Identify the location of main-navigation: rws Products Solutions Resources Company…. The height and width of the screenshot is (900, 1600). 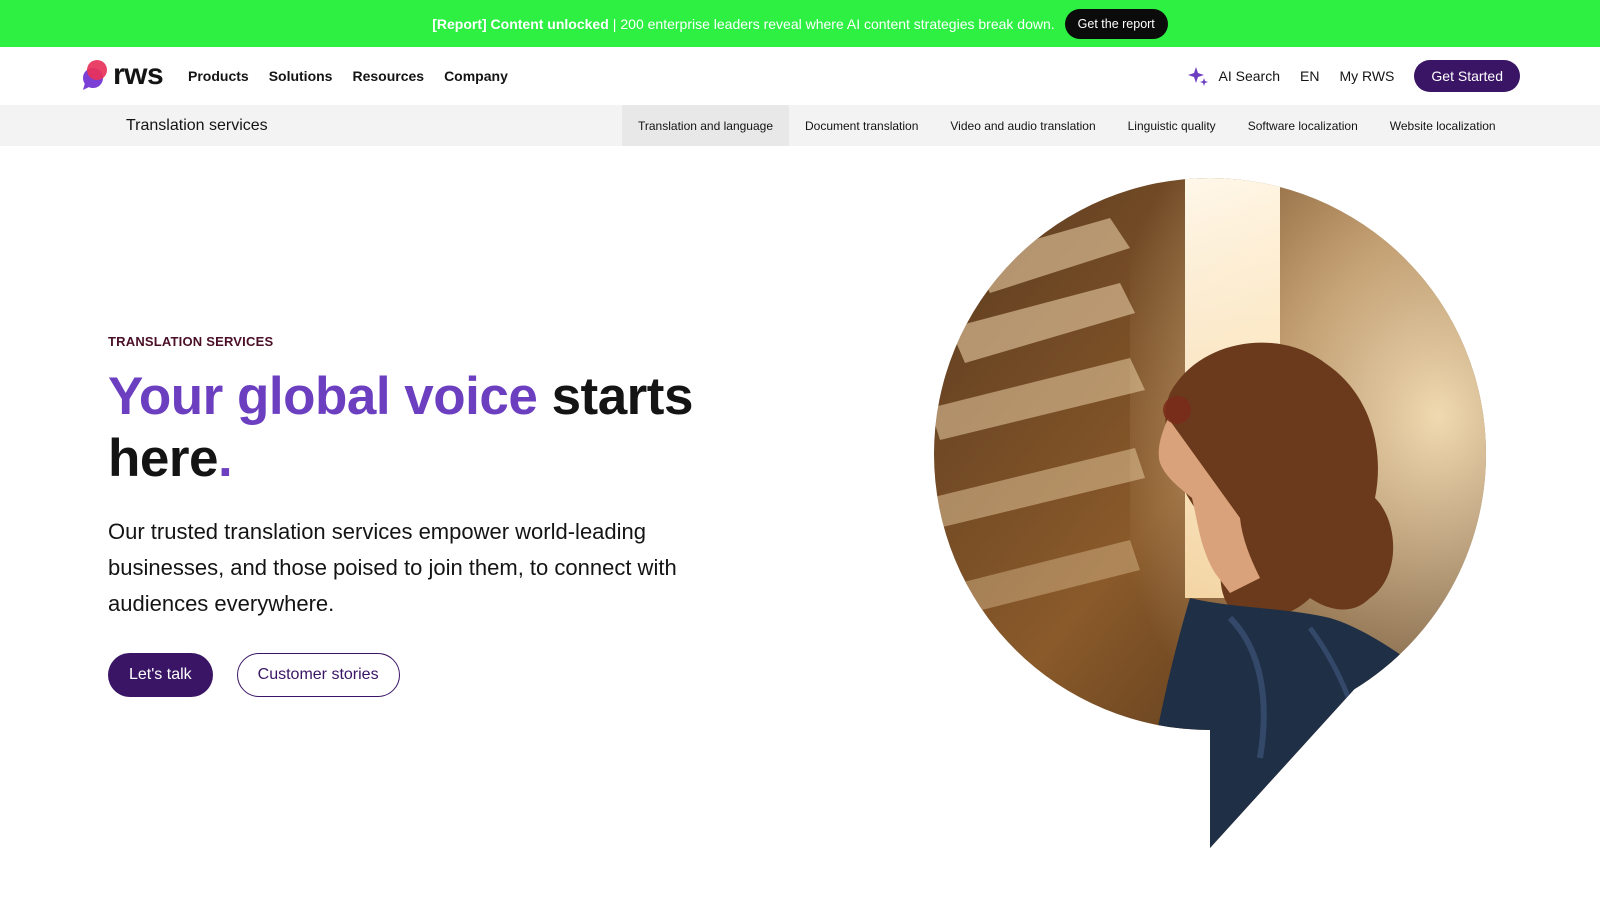
(800, 76).